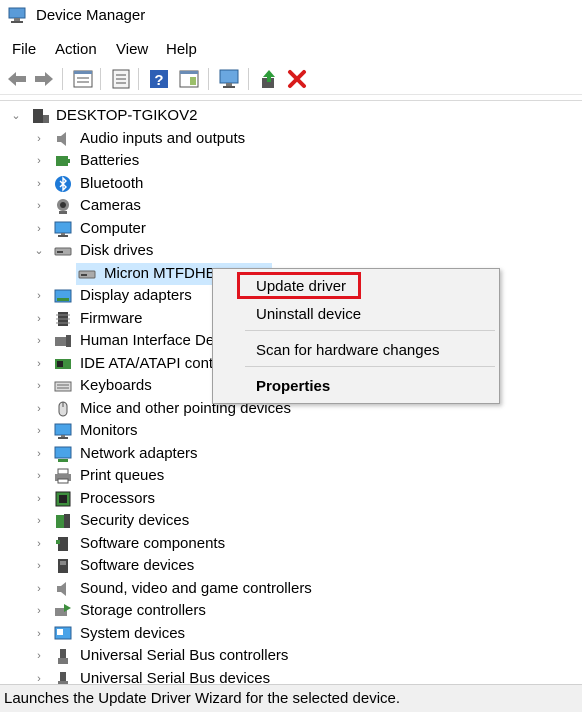  What do you see at coordinates (291, 206) in the screenshot?
I see `tree-category-item: › Cameras` at bounding box center [291, 206].